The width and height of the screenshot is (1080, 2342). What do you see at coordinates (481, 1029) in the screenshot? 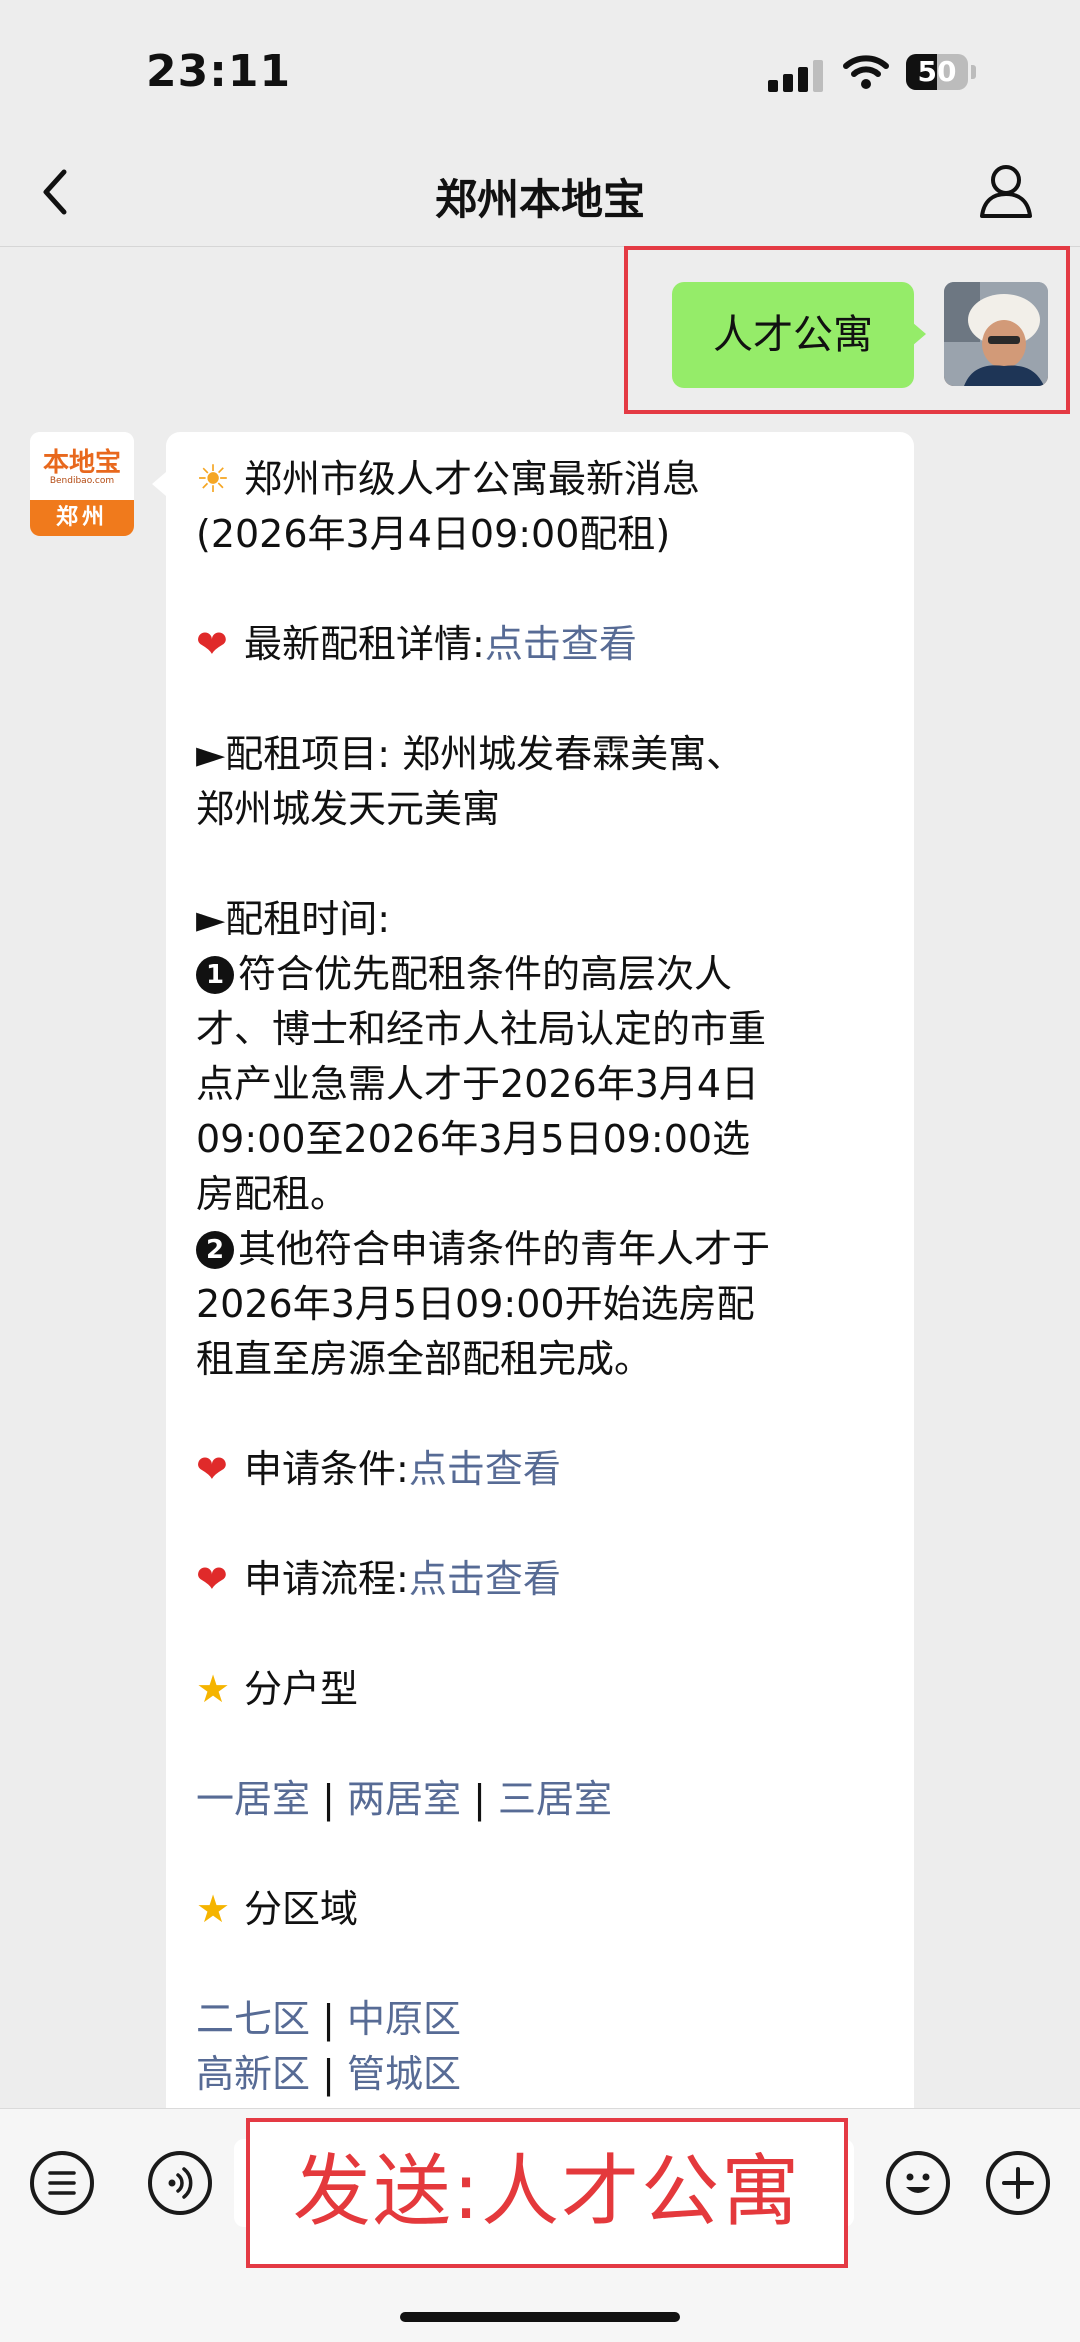
I see `item1-line-2: 才、博士和经市人社局认定的市重` at bounding box center [481, 1029].